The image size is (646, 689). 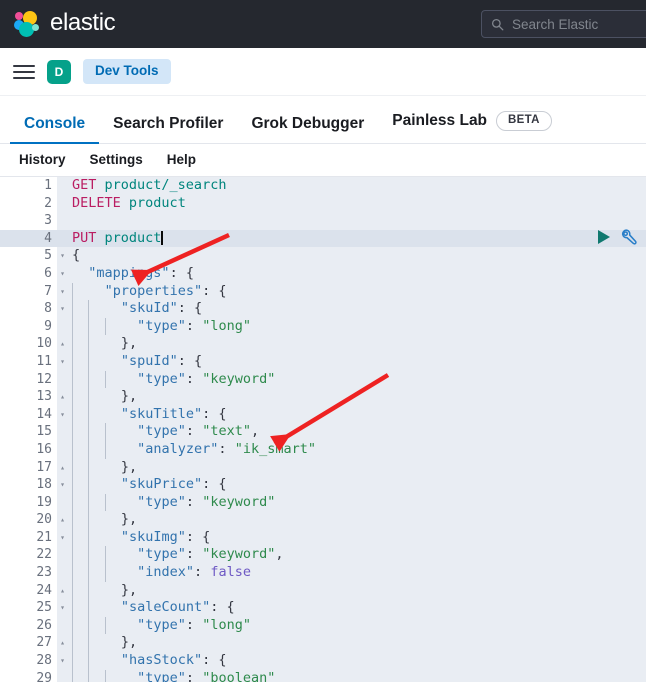 What do you see at coordinates (323, 204) in the screenshot?
I see `code-line: 2 DELETE product` at bounding box center [323, 204].